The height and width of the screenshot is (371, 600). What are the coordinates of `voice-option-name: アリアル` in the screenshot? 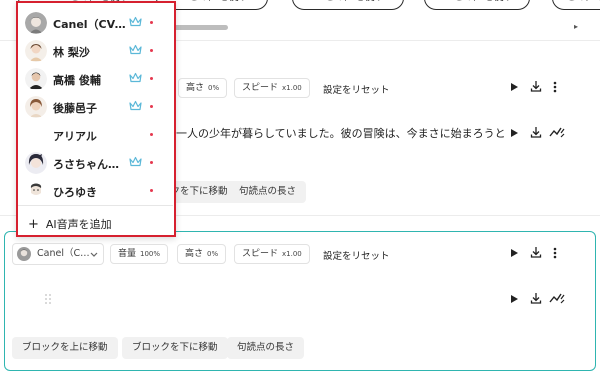 It's located at (75, 136).